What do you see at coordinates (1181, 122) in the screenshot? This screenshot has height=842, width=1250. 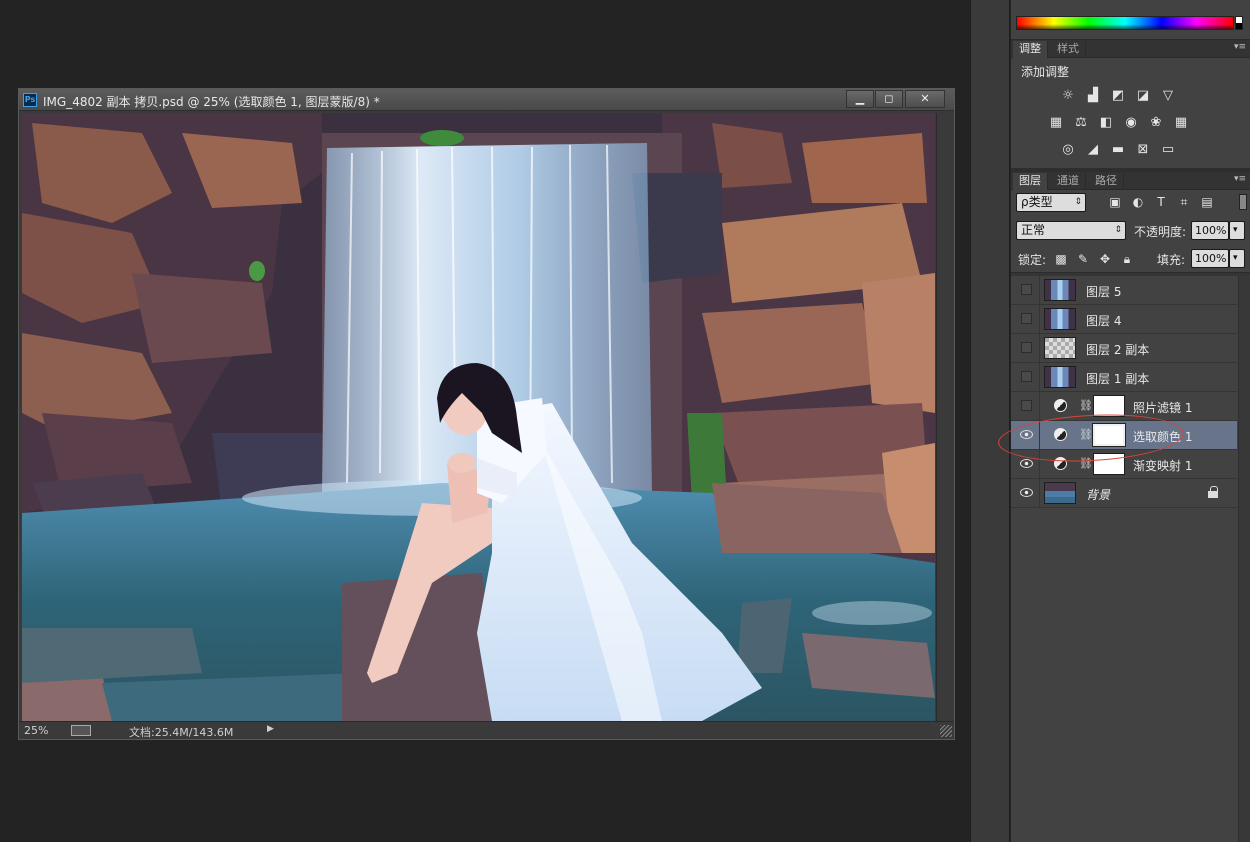 I see `color-lookup-icon: ▦` at bounding box center [1181, 122].